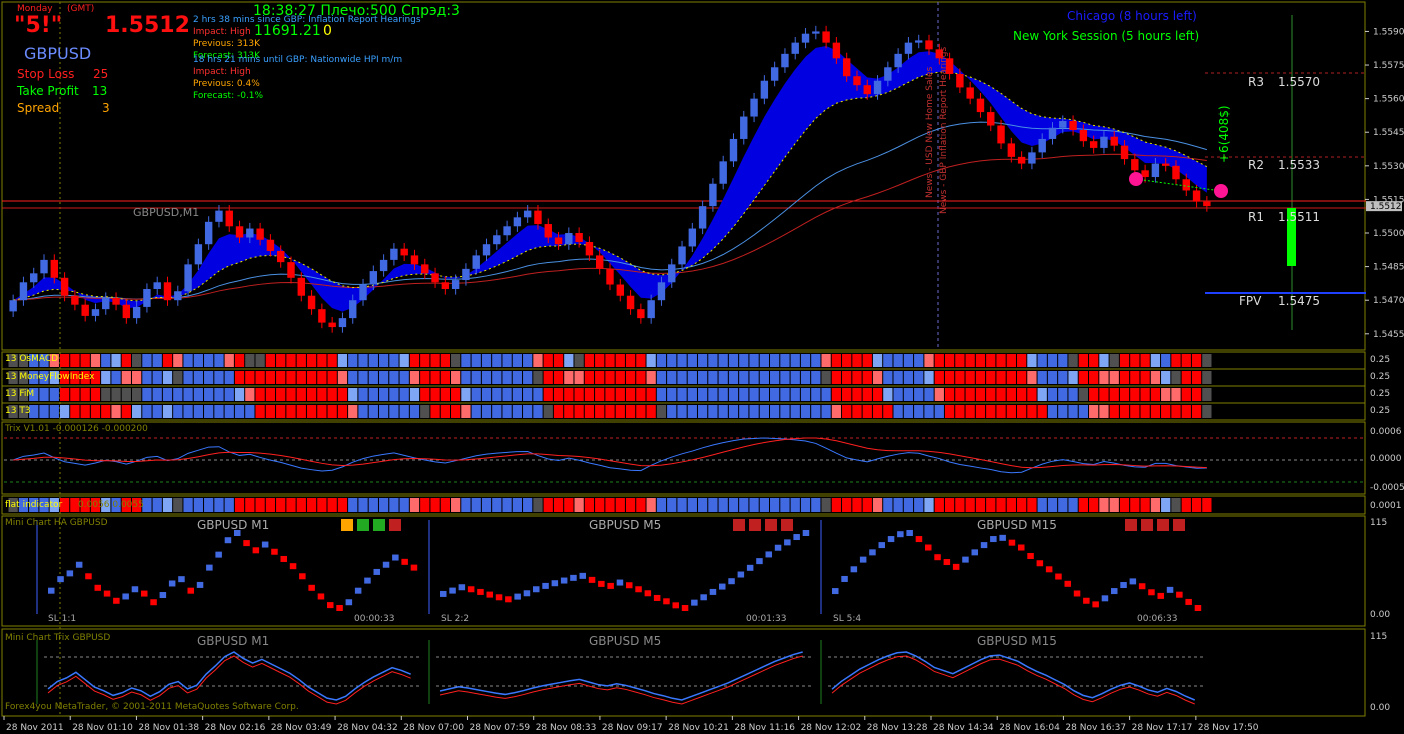  Describe the element at coordinates (233, 525) in the screenshot. I see `mini-ha-title-m1: GBPUSD M1` at that location.